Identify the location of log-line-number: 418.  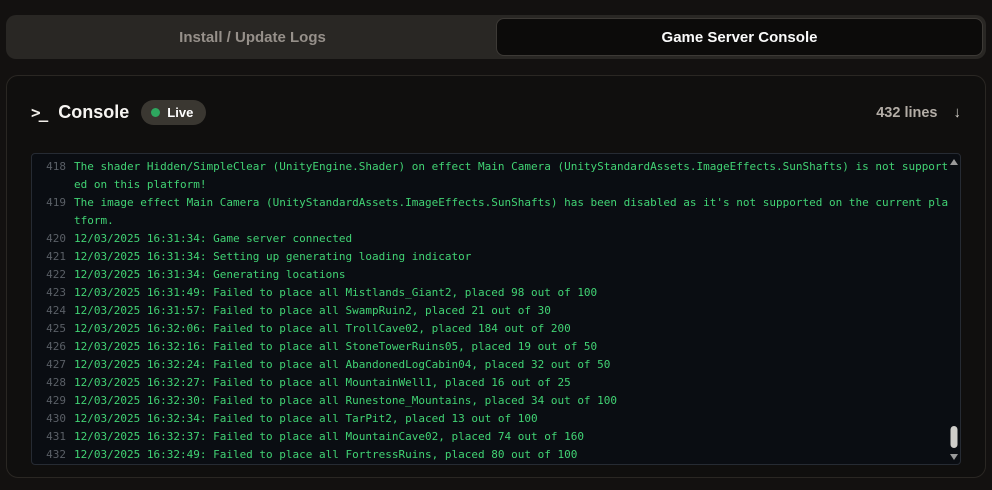
(56, 166).